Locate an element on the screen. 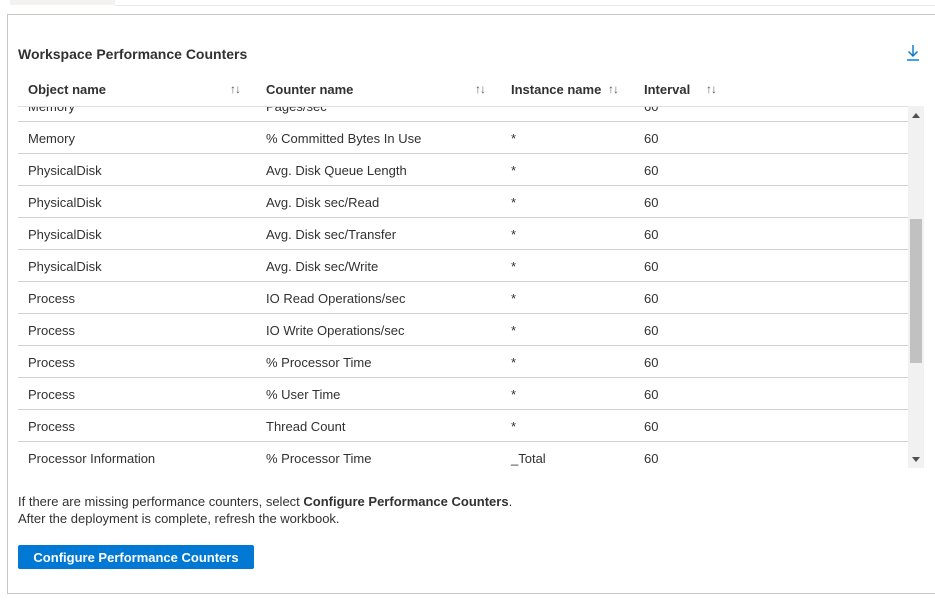 Image resolution: width=935 pixels, height=602 pixels. note-line-1-suffix: . is located at coordinates (510, 501).